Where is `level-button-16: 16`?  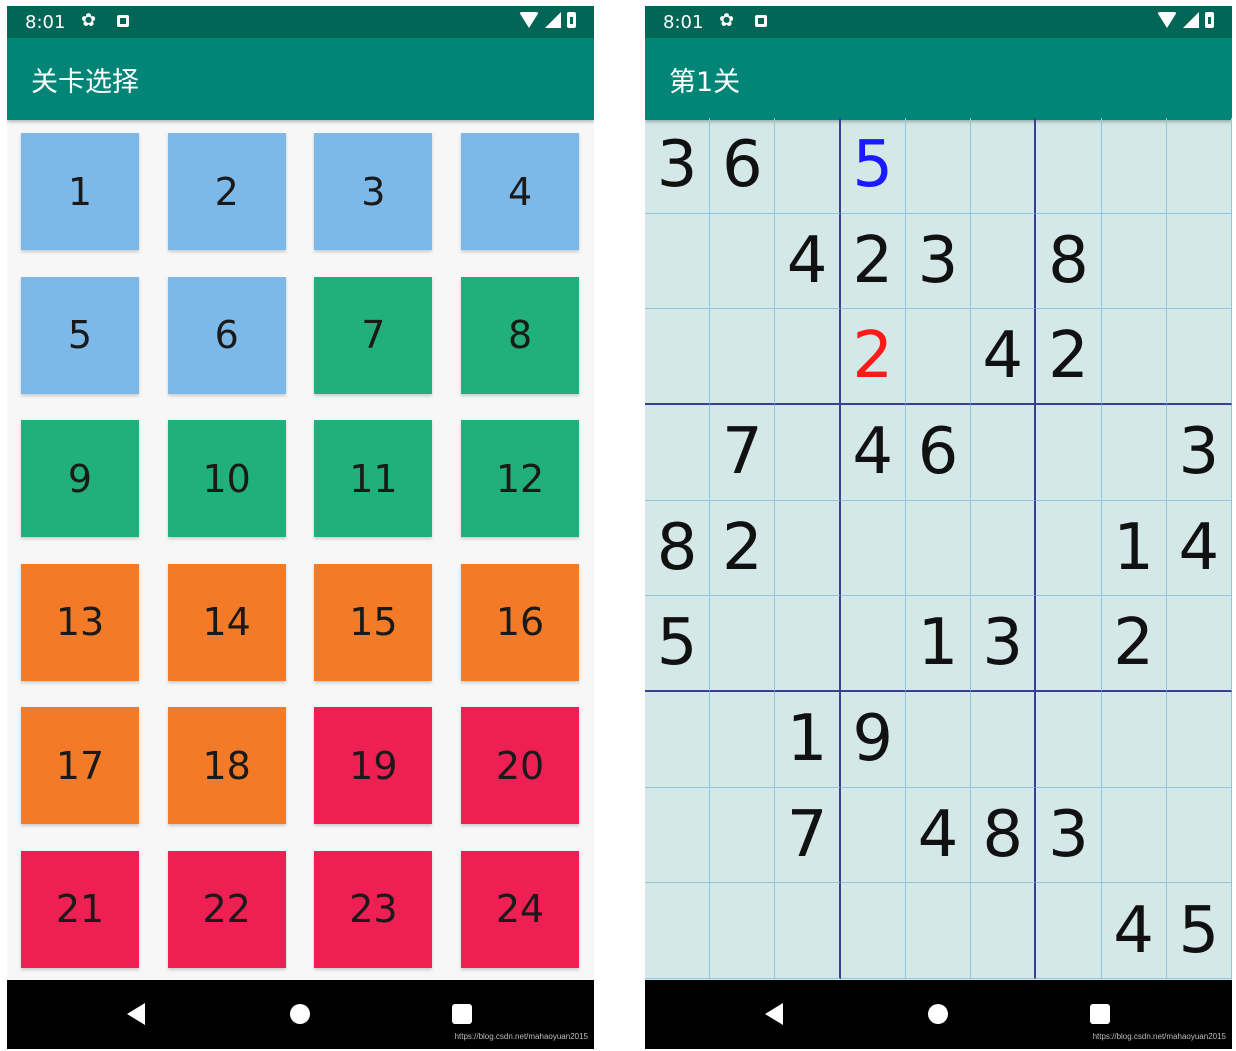 level-button-16: 16 is located at coordinates (520, 622).